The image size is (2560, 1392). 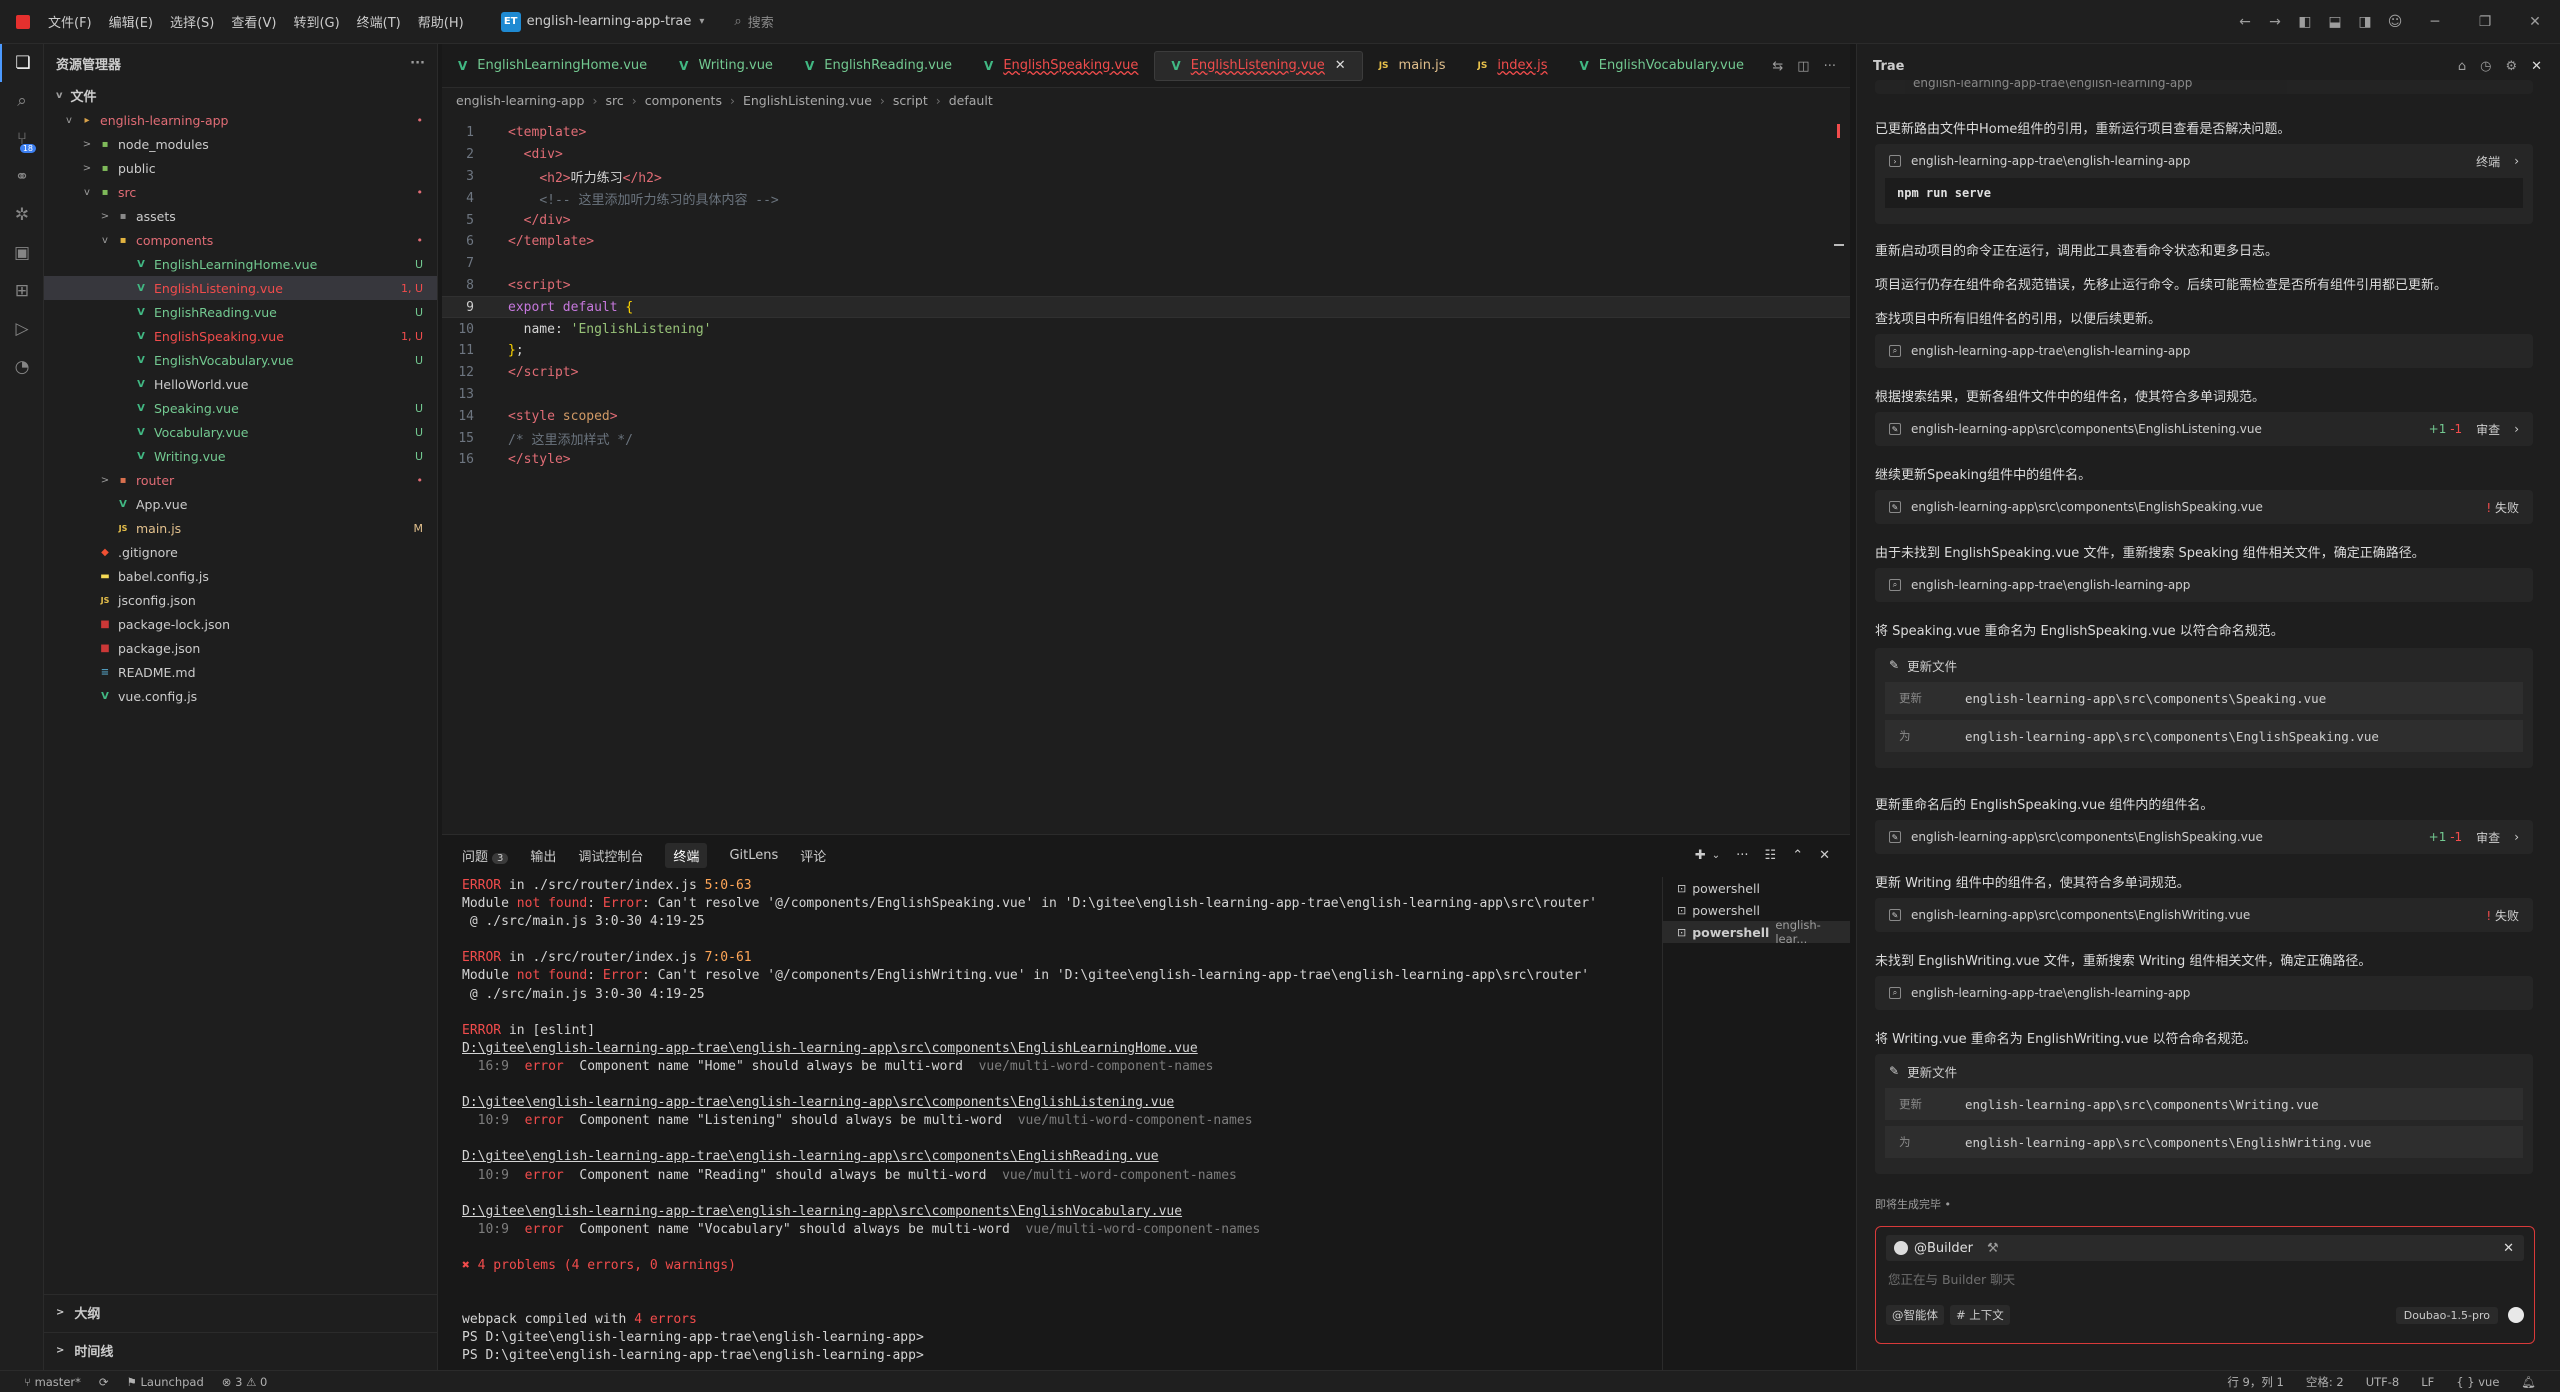 I want to click on remote-explorer-icon: ▣, so click(x=22, y=253).